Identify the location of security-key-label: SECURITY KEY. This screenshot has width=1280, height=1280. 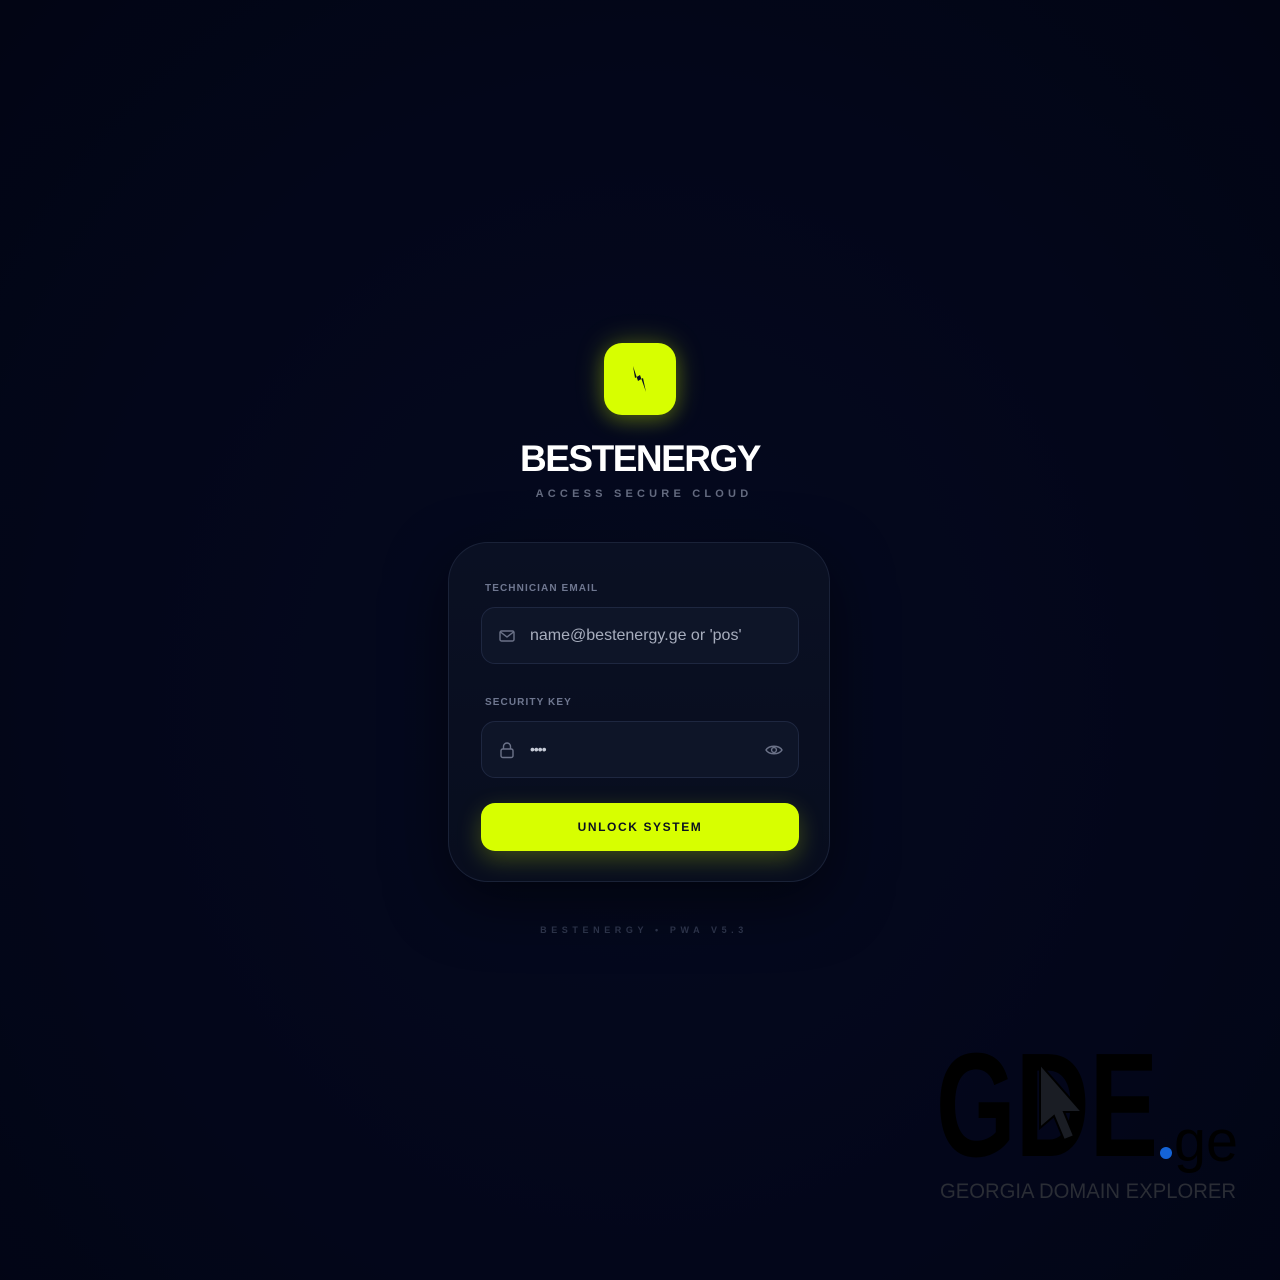
(528, 702).